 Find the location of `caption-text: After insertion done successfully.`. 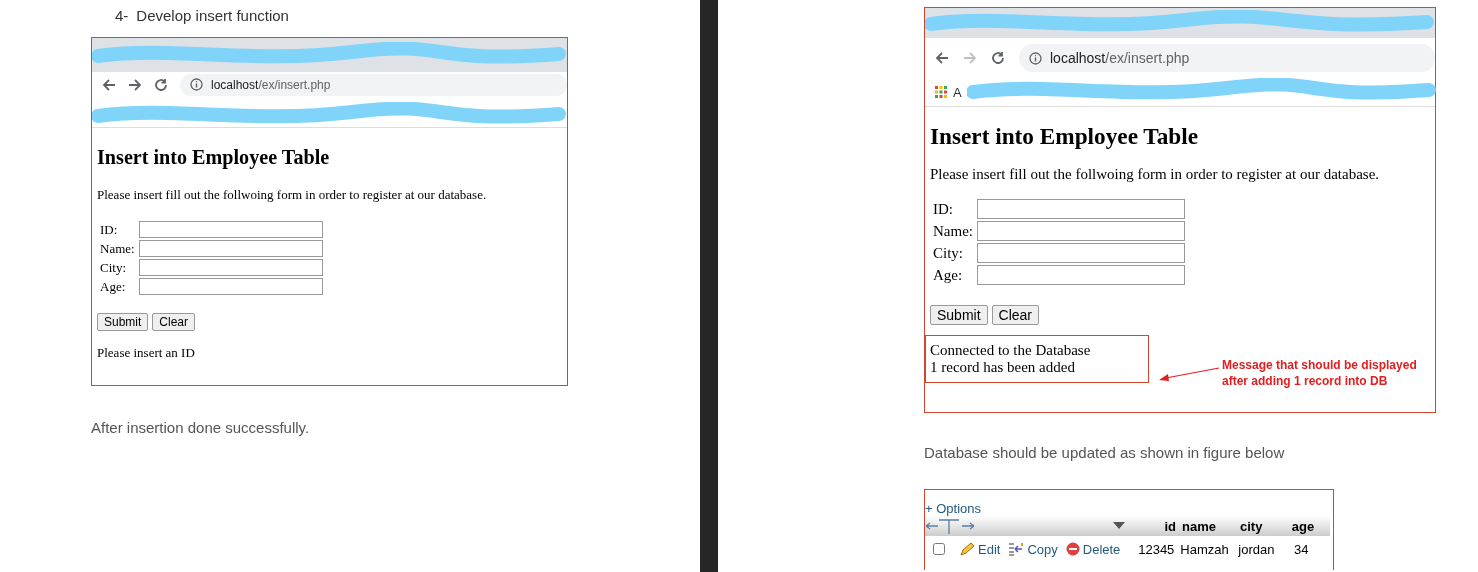

caption-text: After insertion done successfully. is located at coordinates (201, 427).